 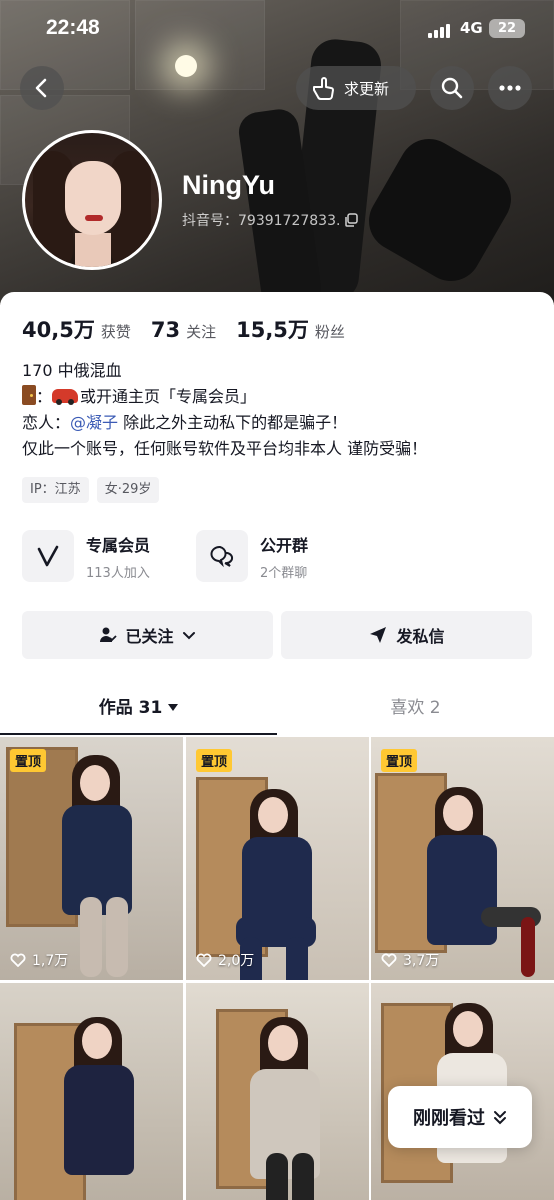 What do you see at coordinates (165, 330) in the screenshot?
I see `following-count: 73` at bounding box center [165, 330].